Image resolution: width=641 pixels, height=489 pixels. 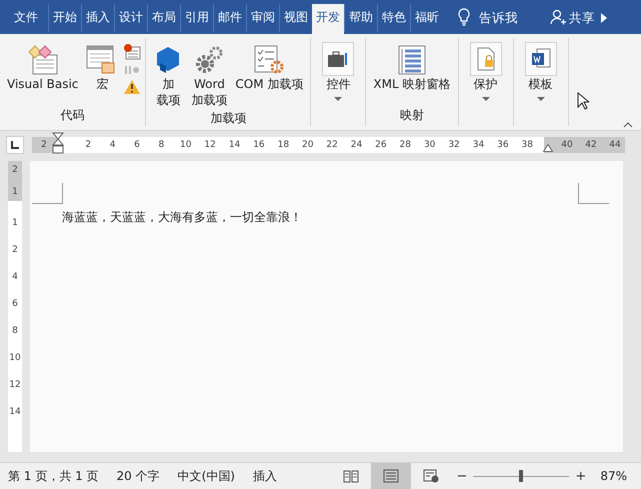 I want to click on lightbulb-icon, so click(x=464, y=17).